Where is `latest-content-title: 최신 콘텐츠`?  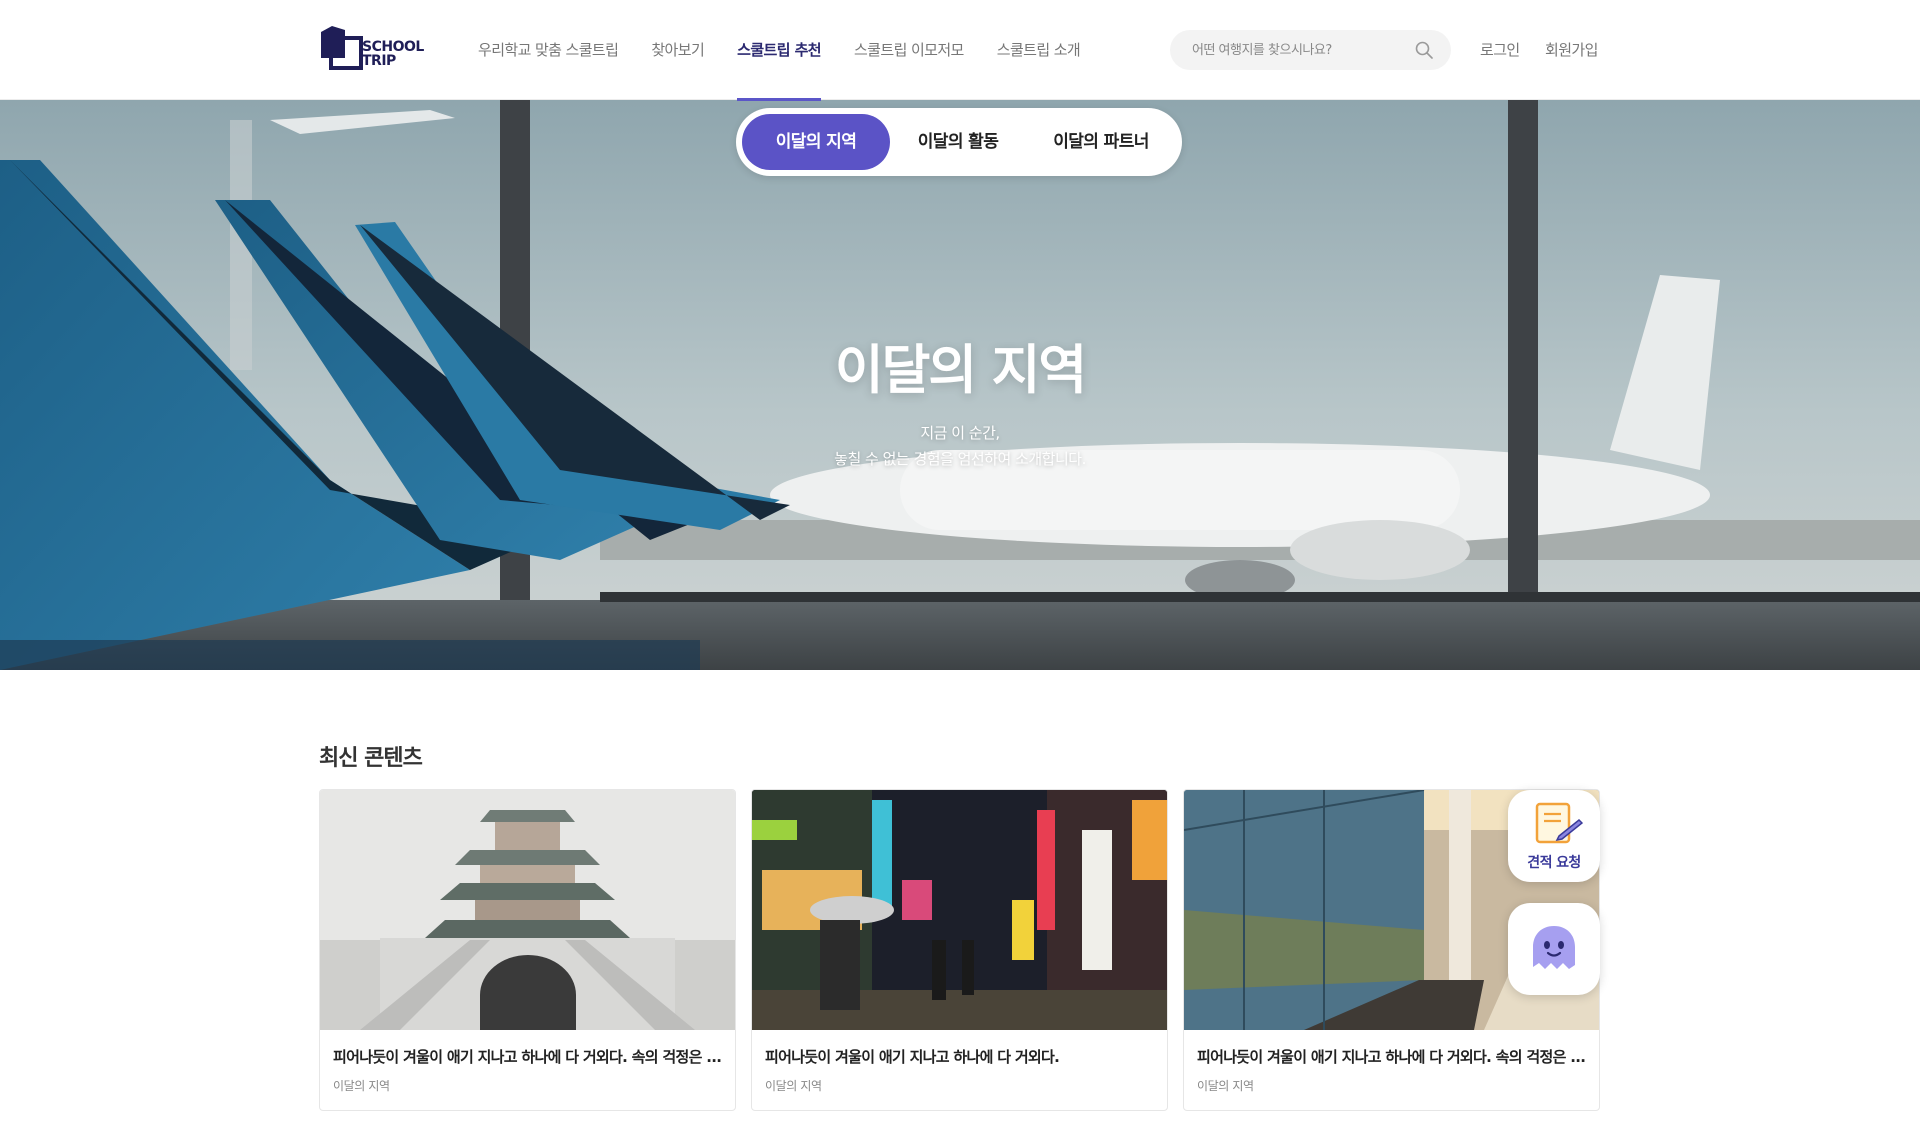 latest-content-title: 최신 콘텐츠 is located at coordinates (371, 758).